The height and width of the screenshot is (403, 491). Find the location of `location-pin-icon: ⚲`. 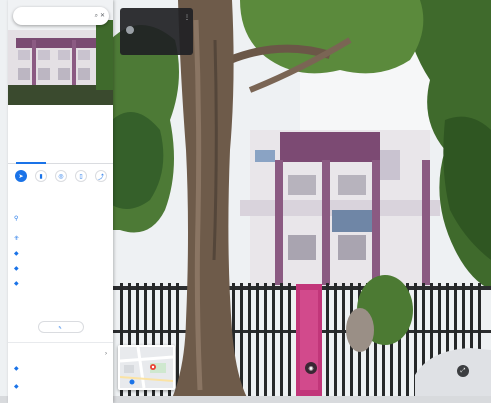

location-pin-icon: ⚲ is located at coordinates (16, 219).